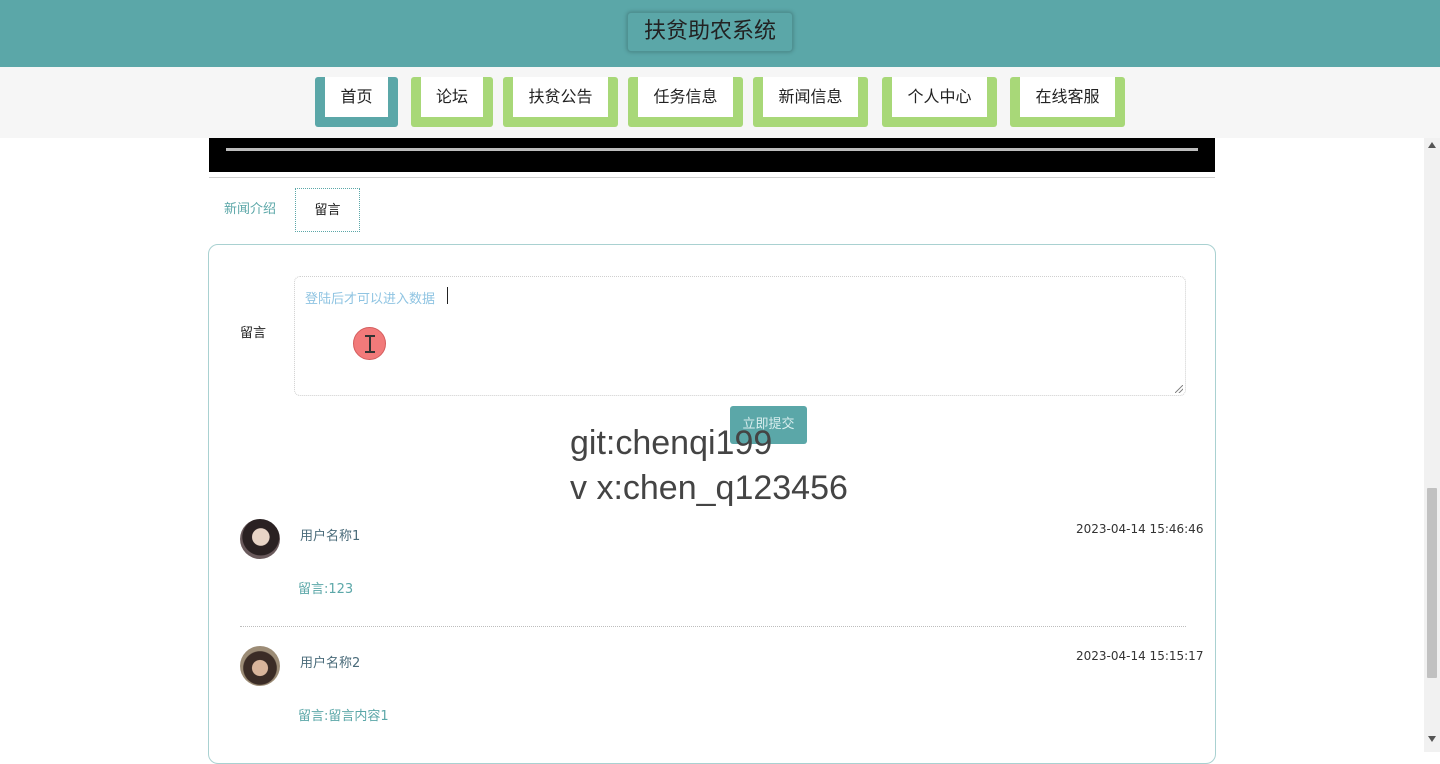  What do you see at coordinates (253, 333) in the screenshot?
I see `comment-field-label: 留言` at bounding box center [253, 333].